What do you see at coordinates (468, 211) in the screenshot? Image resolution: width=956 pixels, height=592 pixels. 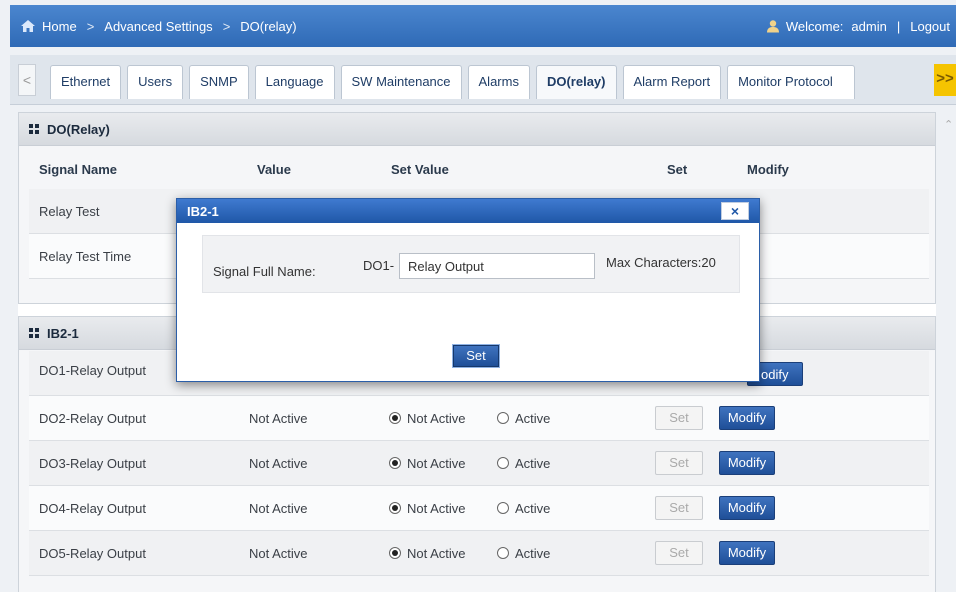 I see `dialog-title-bar: IB2-1` at bounding box center [468, 211].